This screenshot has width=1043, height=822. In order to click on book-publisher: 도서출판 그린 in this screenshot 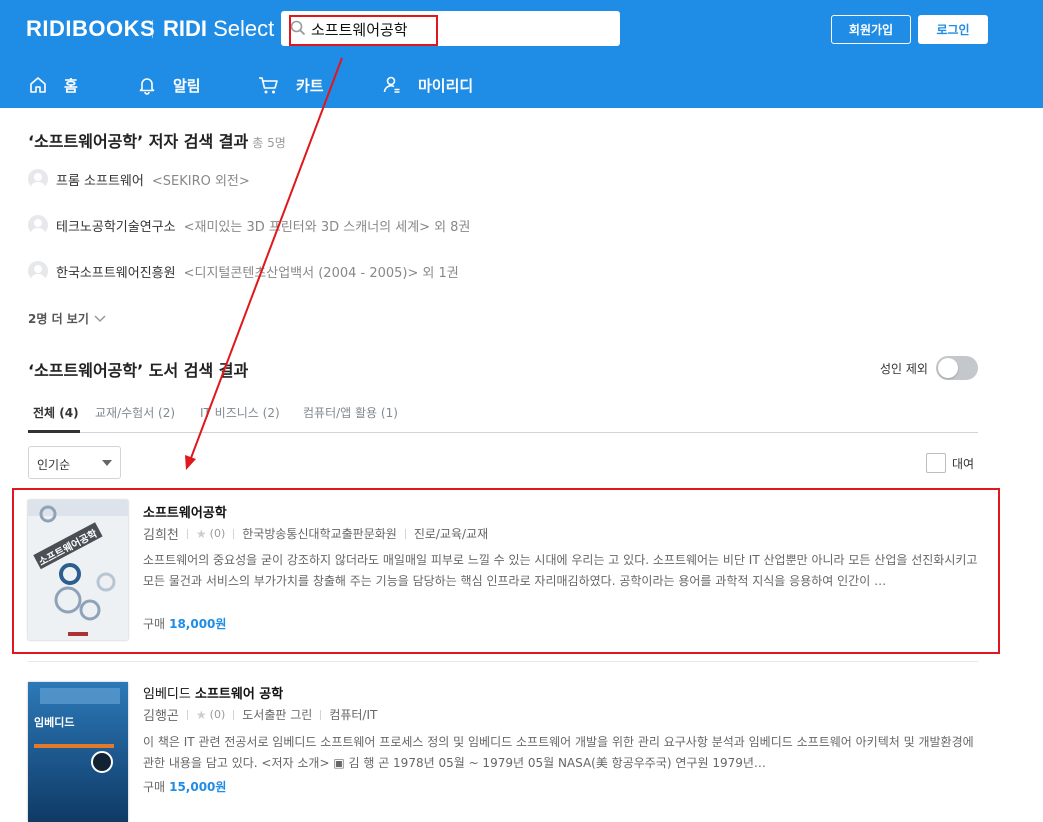, I will do `click(277, 714)`.